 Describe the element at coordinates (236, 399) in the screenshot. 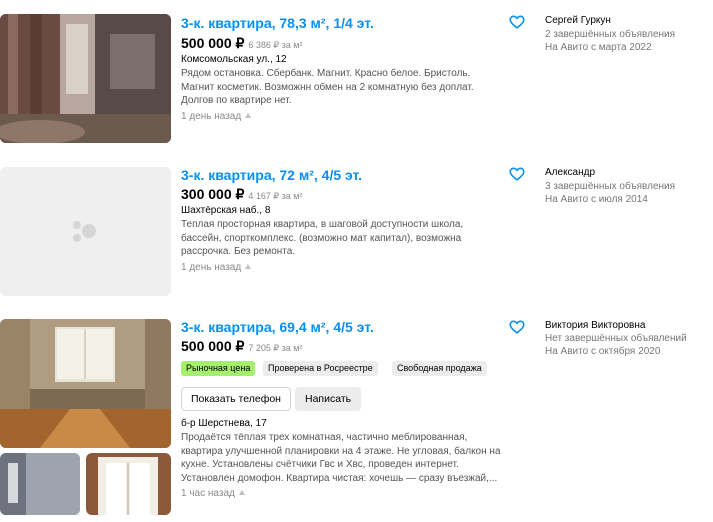

I see `show-phone-button: Показать телефон` at that location.